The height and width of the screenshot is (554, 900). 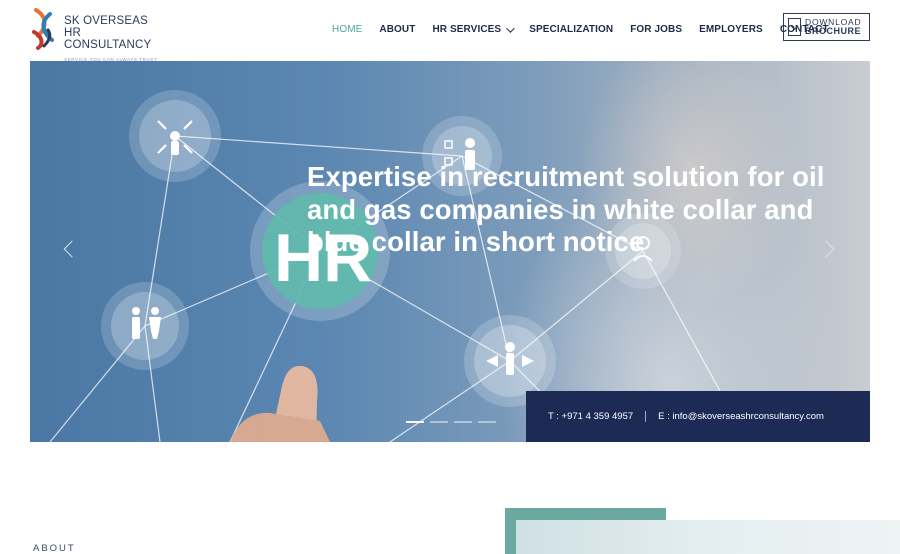 I want to click on contact-phone: T : +971 4 359 4957, so click(x=590, y=416).